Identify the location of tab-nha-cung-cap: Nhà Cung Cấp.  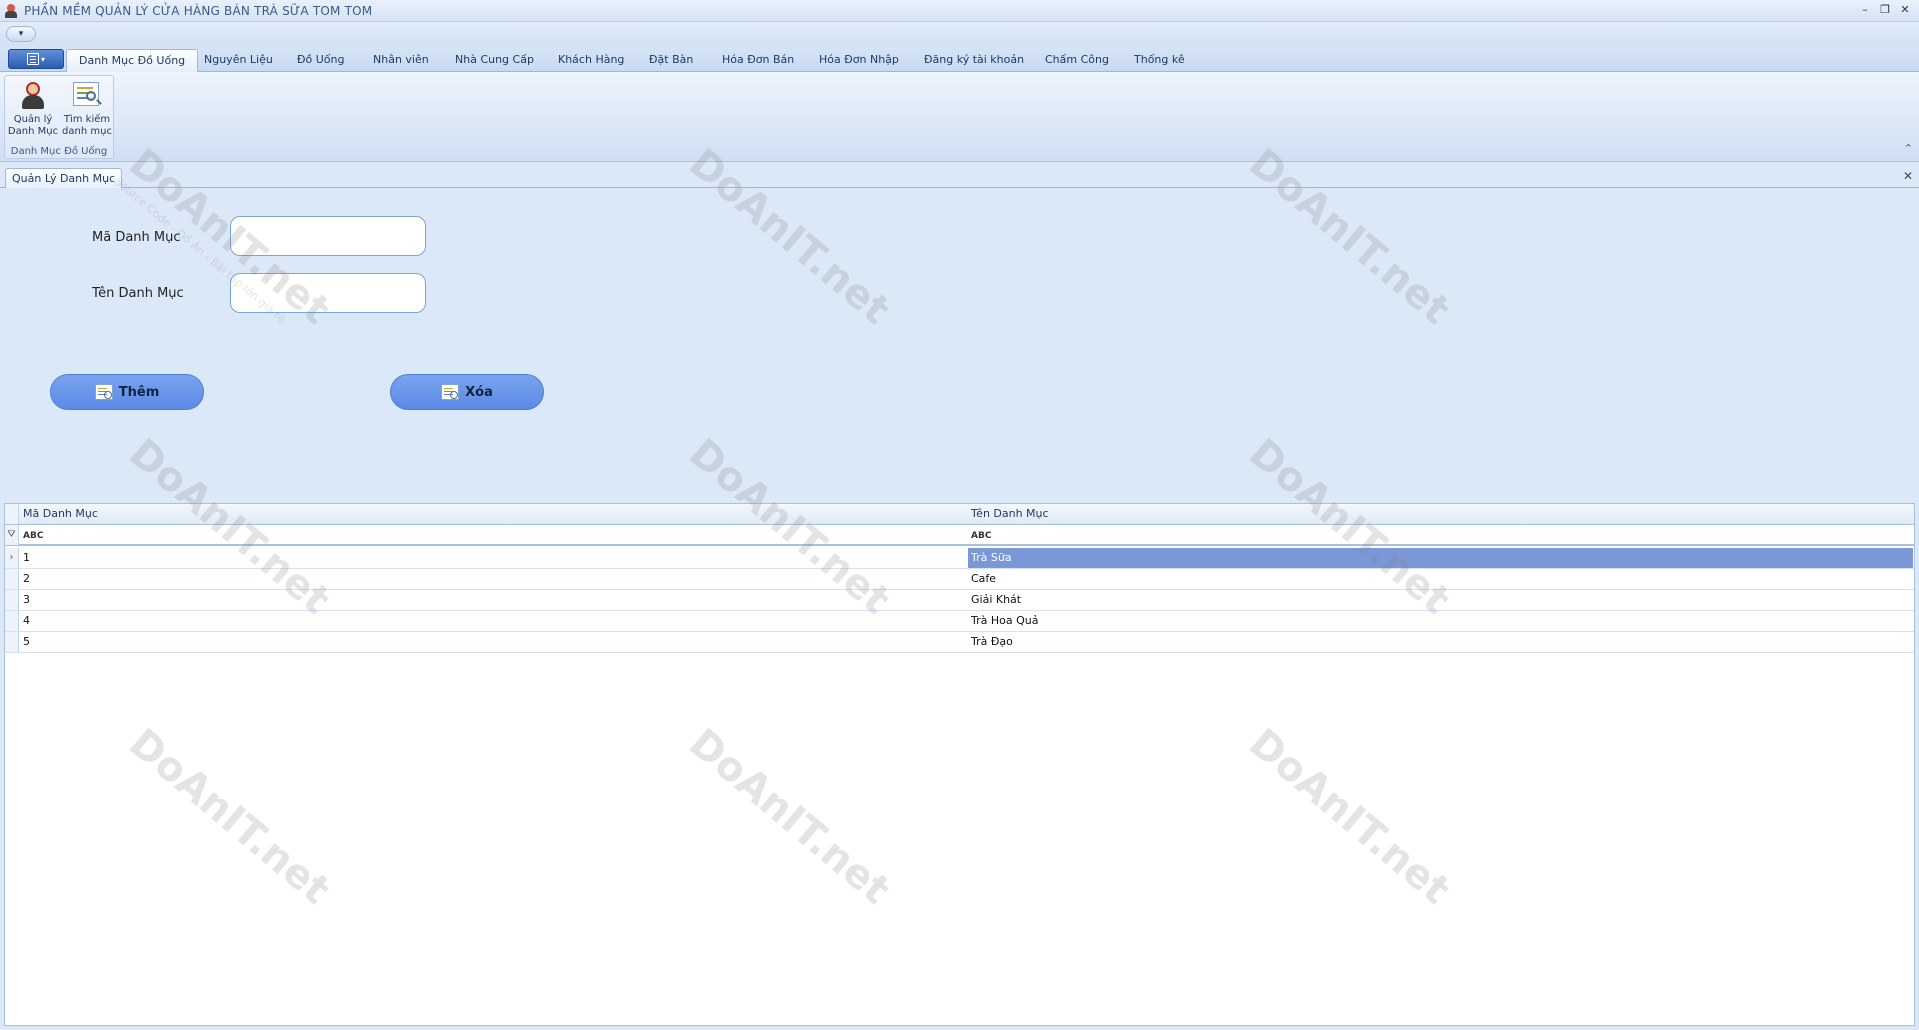
(494, 60).